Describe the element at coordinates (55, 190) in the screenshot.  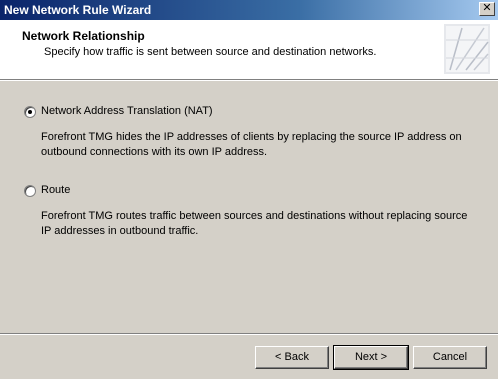
I see `route-label: Route` at that location.